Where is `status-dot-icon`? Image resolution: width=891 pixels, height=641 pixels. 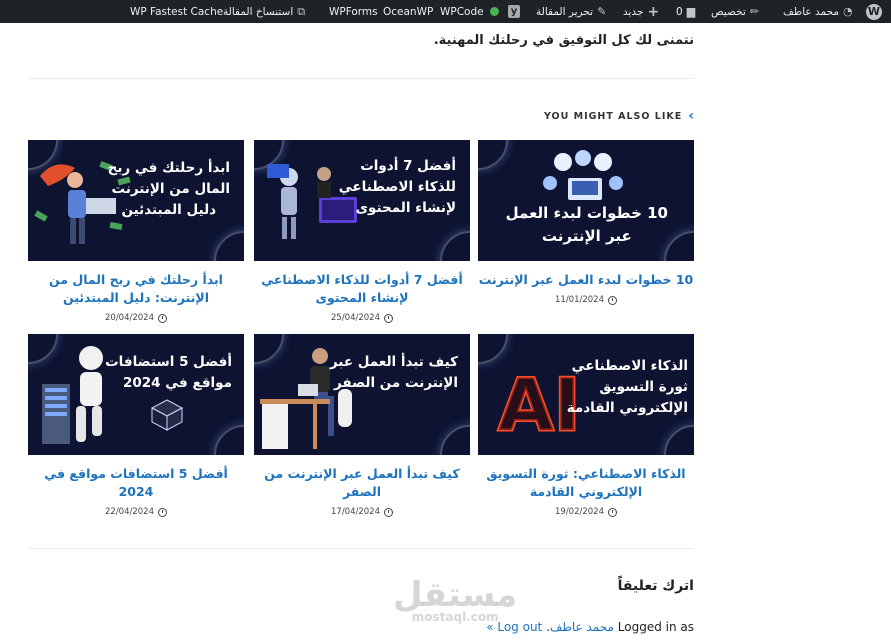 status-dot-icon is located at coordinates (494, 11).